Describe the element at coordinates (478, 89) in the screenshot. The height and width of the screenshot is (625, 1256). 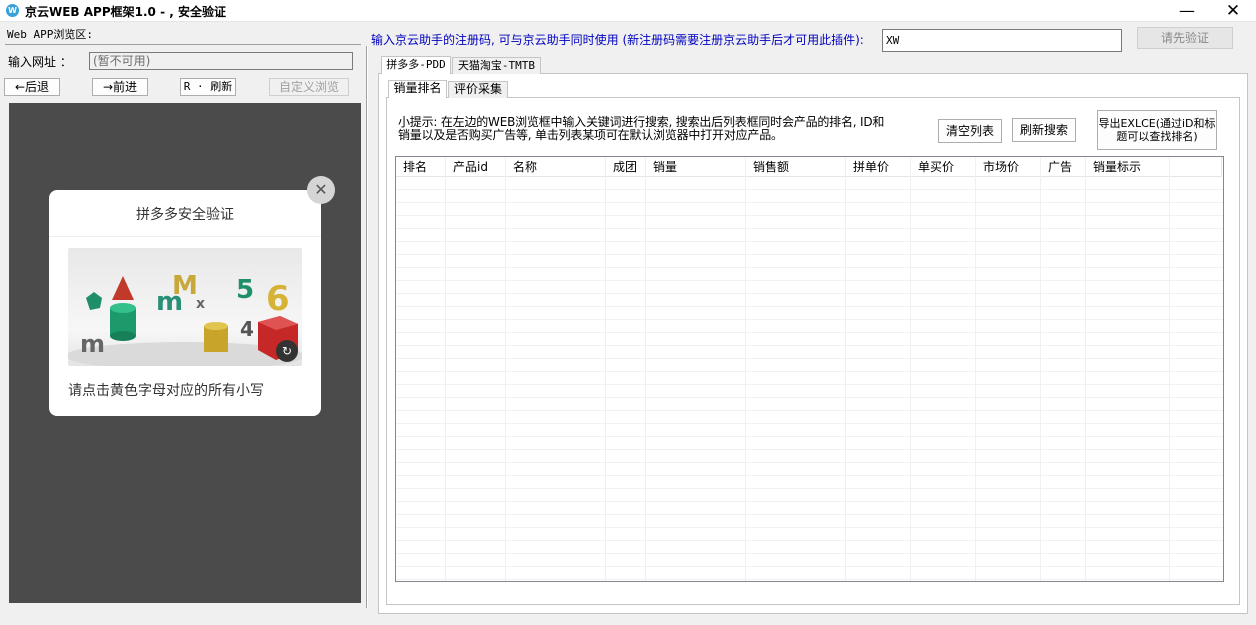
I see `tab-review-collect: 评价采集` at that location.